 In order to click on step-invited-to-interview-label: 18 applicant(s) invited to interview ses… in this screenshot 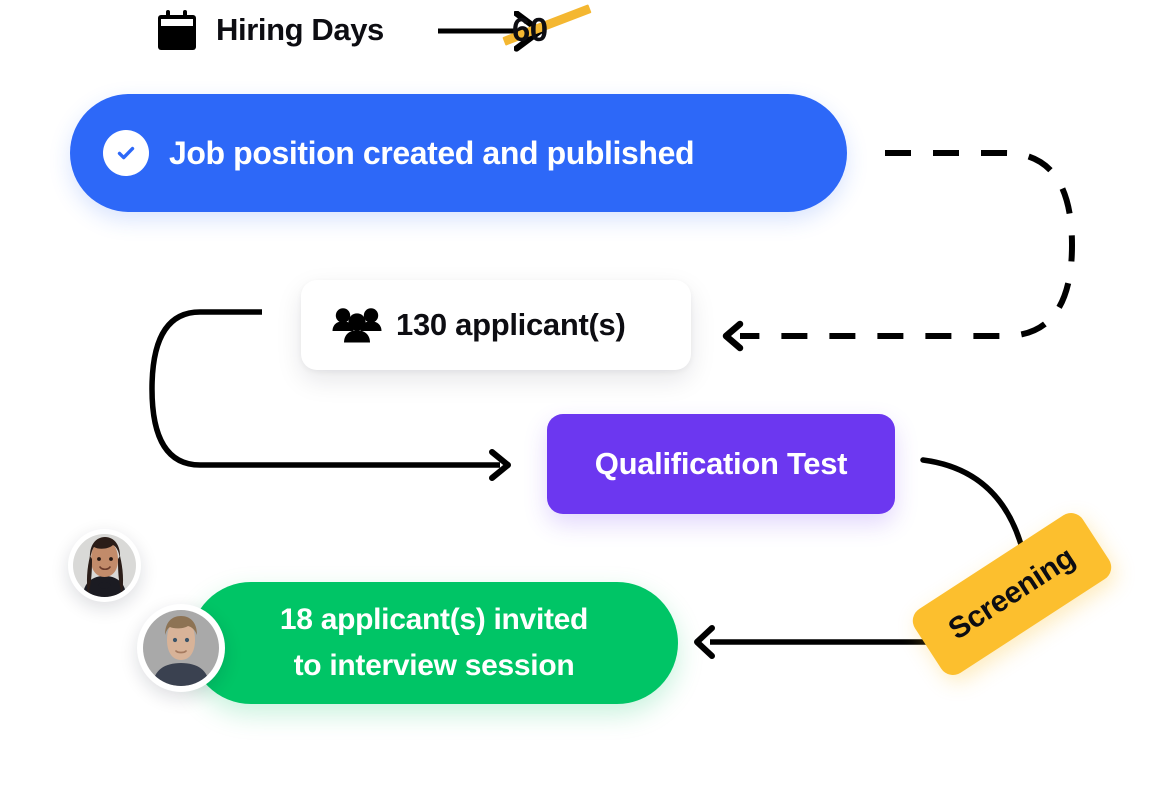, I will do `click(434, 643)`.